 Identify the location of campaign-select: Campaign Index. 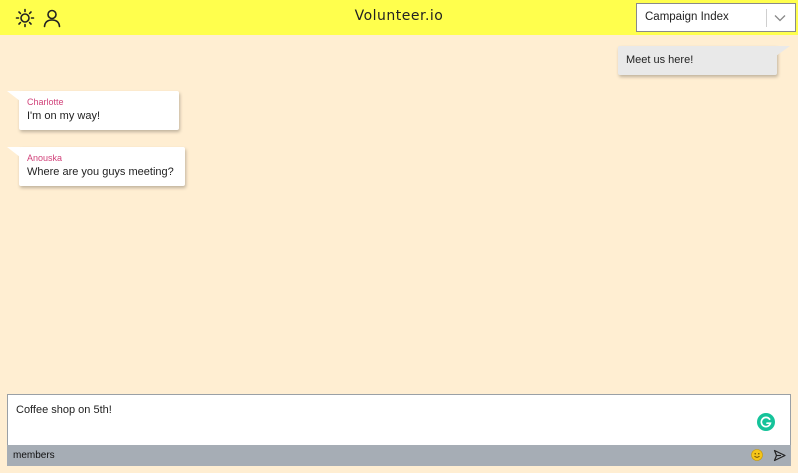
(716, 17).